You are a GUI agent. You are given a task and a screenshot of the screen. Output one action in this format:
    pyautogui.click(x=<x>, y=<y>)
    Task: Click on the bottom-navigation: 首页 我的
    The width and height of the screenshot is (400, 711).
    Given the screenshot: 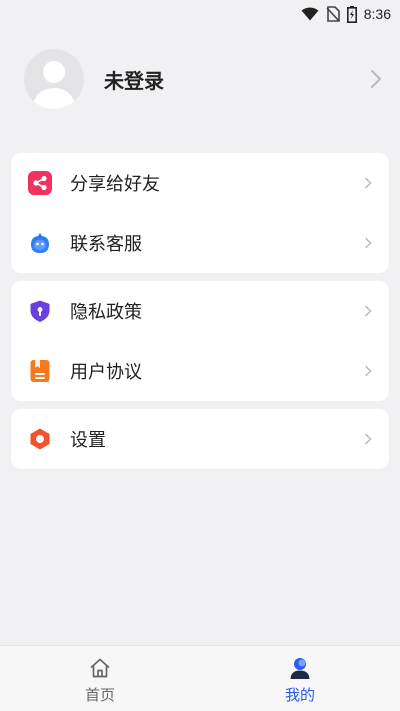 What is the action you would take?
    pyautogui.click(x=200, y=678)
    